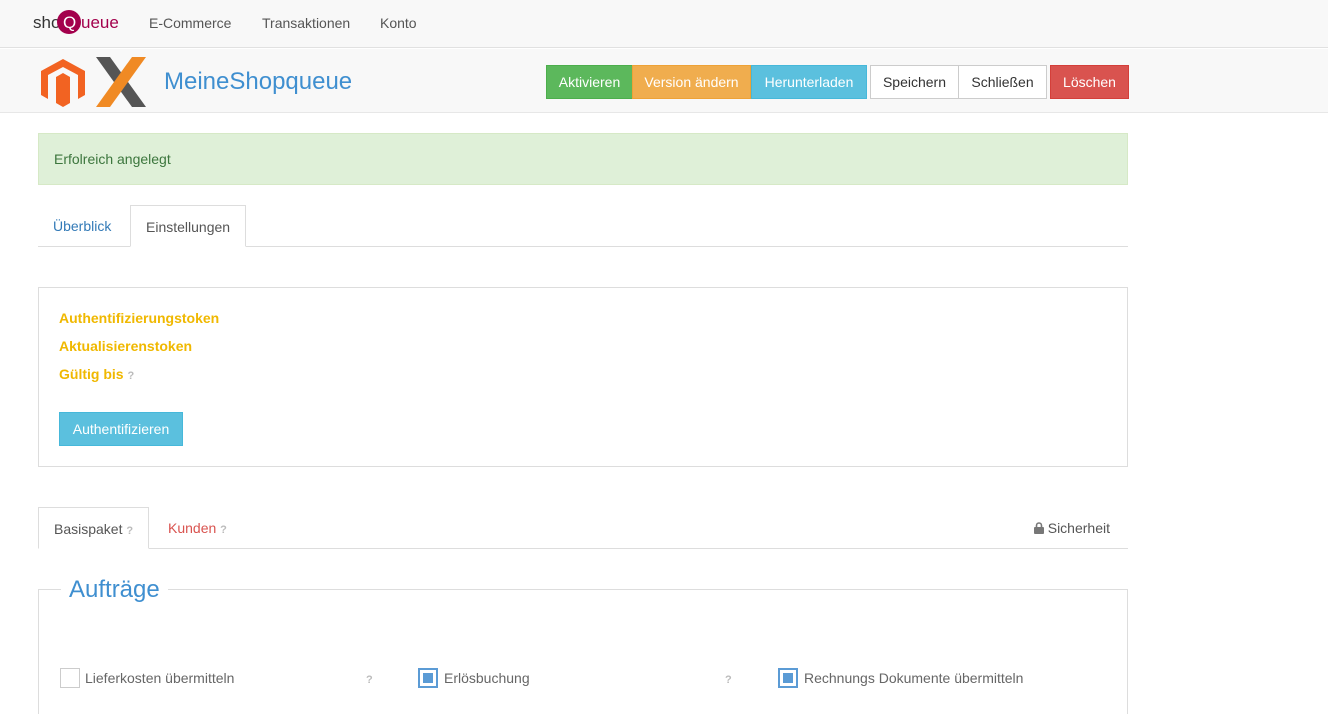 This screenshot has width=1328, height=714. What do you see at coordinates (788, 678) in the screenshot?
I see `checkbox-rechnungs-dokumente` at bounding box center [788, 678].